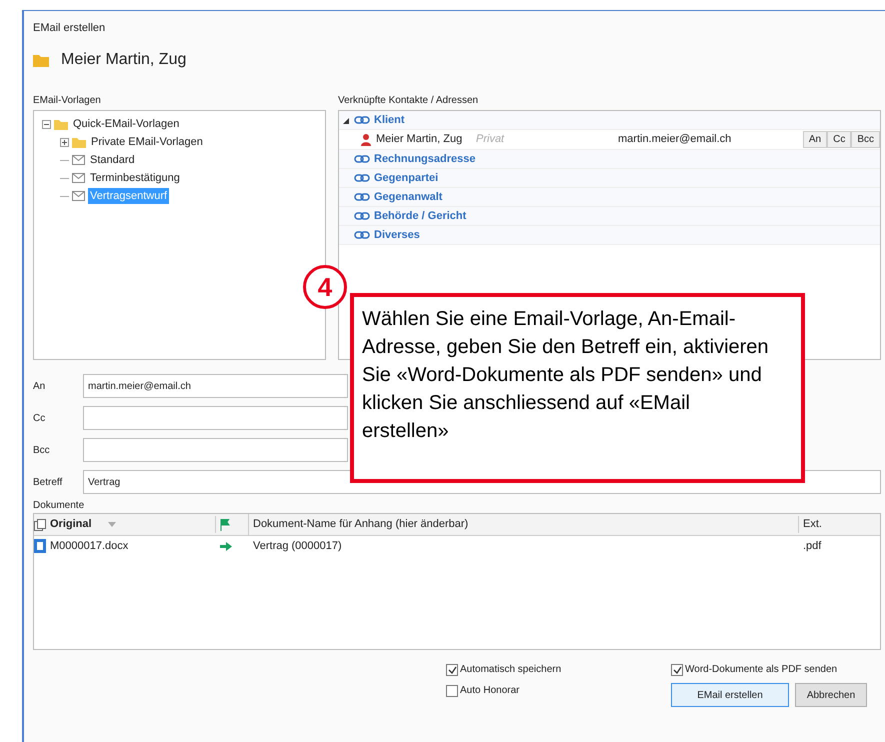  Describe the element at coordinates (409, 101) in the screenshot. I see `section-label: Verknüpfte Kontakte / Adressen` at that location.